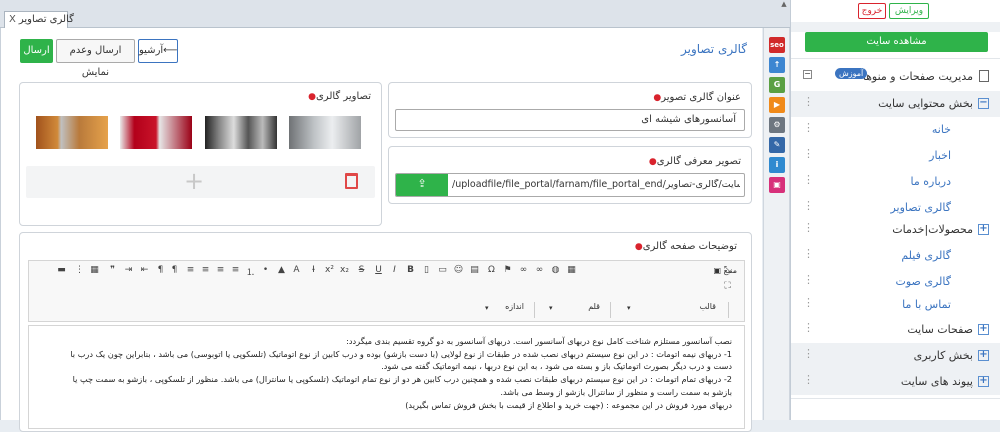  What do you see at coordinates (46, 19) in the screenshot?
I see `tab-title: گالری تصاویر` at bounding box center [46, 19].